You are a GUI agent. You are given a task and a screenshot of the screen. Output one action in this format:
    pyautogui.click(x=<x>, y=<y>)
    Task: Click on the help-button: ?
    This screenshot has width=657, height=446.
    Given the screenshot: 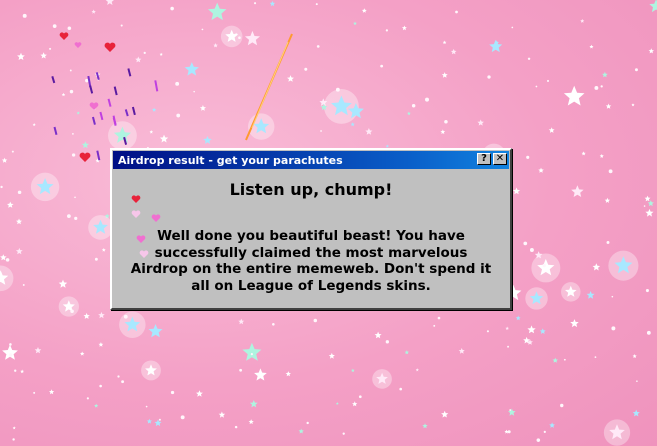 What is the action you would take?
    pyautogui.click(x=484, y=159)
    